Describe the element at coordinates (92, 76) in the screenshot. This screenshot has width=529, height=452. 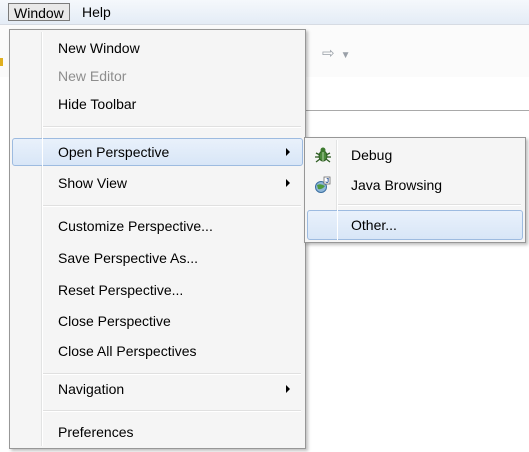
I see `menu-item-label: New Editor` at that location.